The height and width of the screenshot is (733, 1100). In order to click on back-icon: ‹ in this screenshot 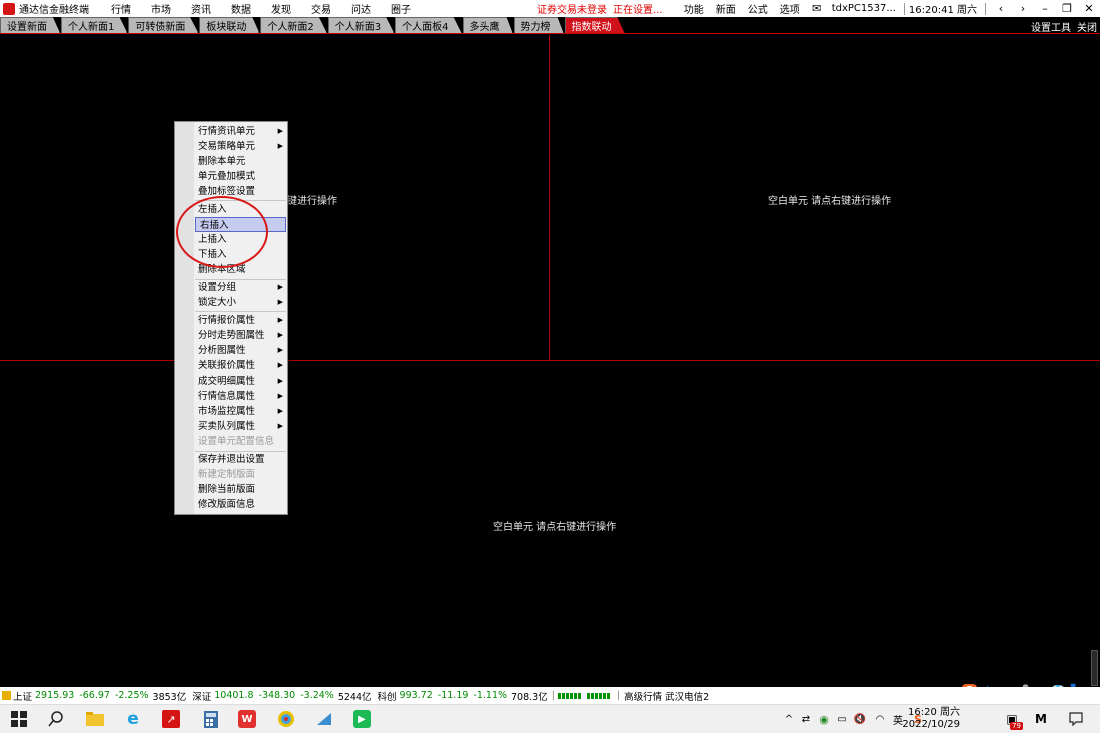, I will do `click(1001, 8)`.